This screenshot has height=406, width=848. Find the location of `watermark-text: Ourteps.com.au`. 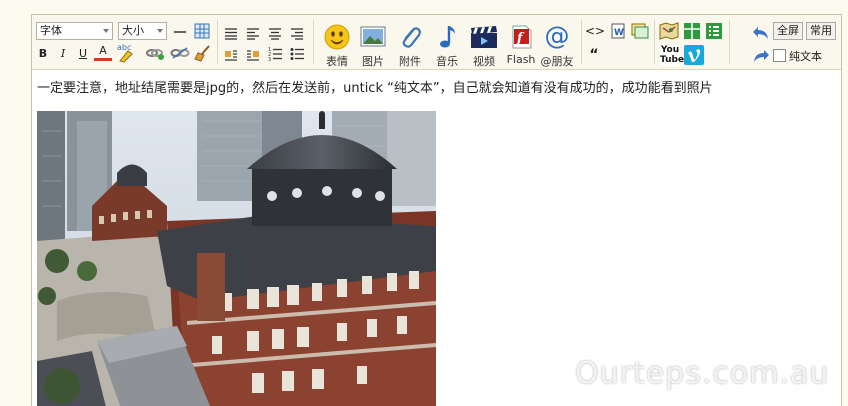

watermark-text: Ourteps.com.au is located at coordinates (702, 373).